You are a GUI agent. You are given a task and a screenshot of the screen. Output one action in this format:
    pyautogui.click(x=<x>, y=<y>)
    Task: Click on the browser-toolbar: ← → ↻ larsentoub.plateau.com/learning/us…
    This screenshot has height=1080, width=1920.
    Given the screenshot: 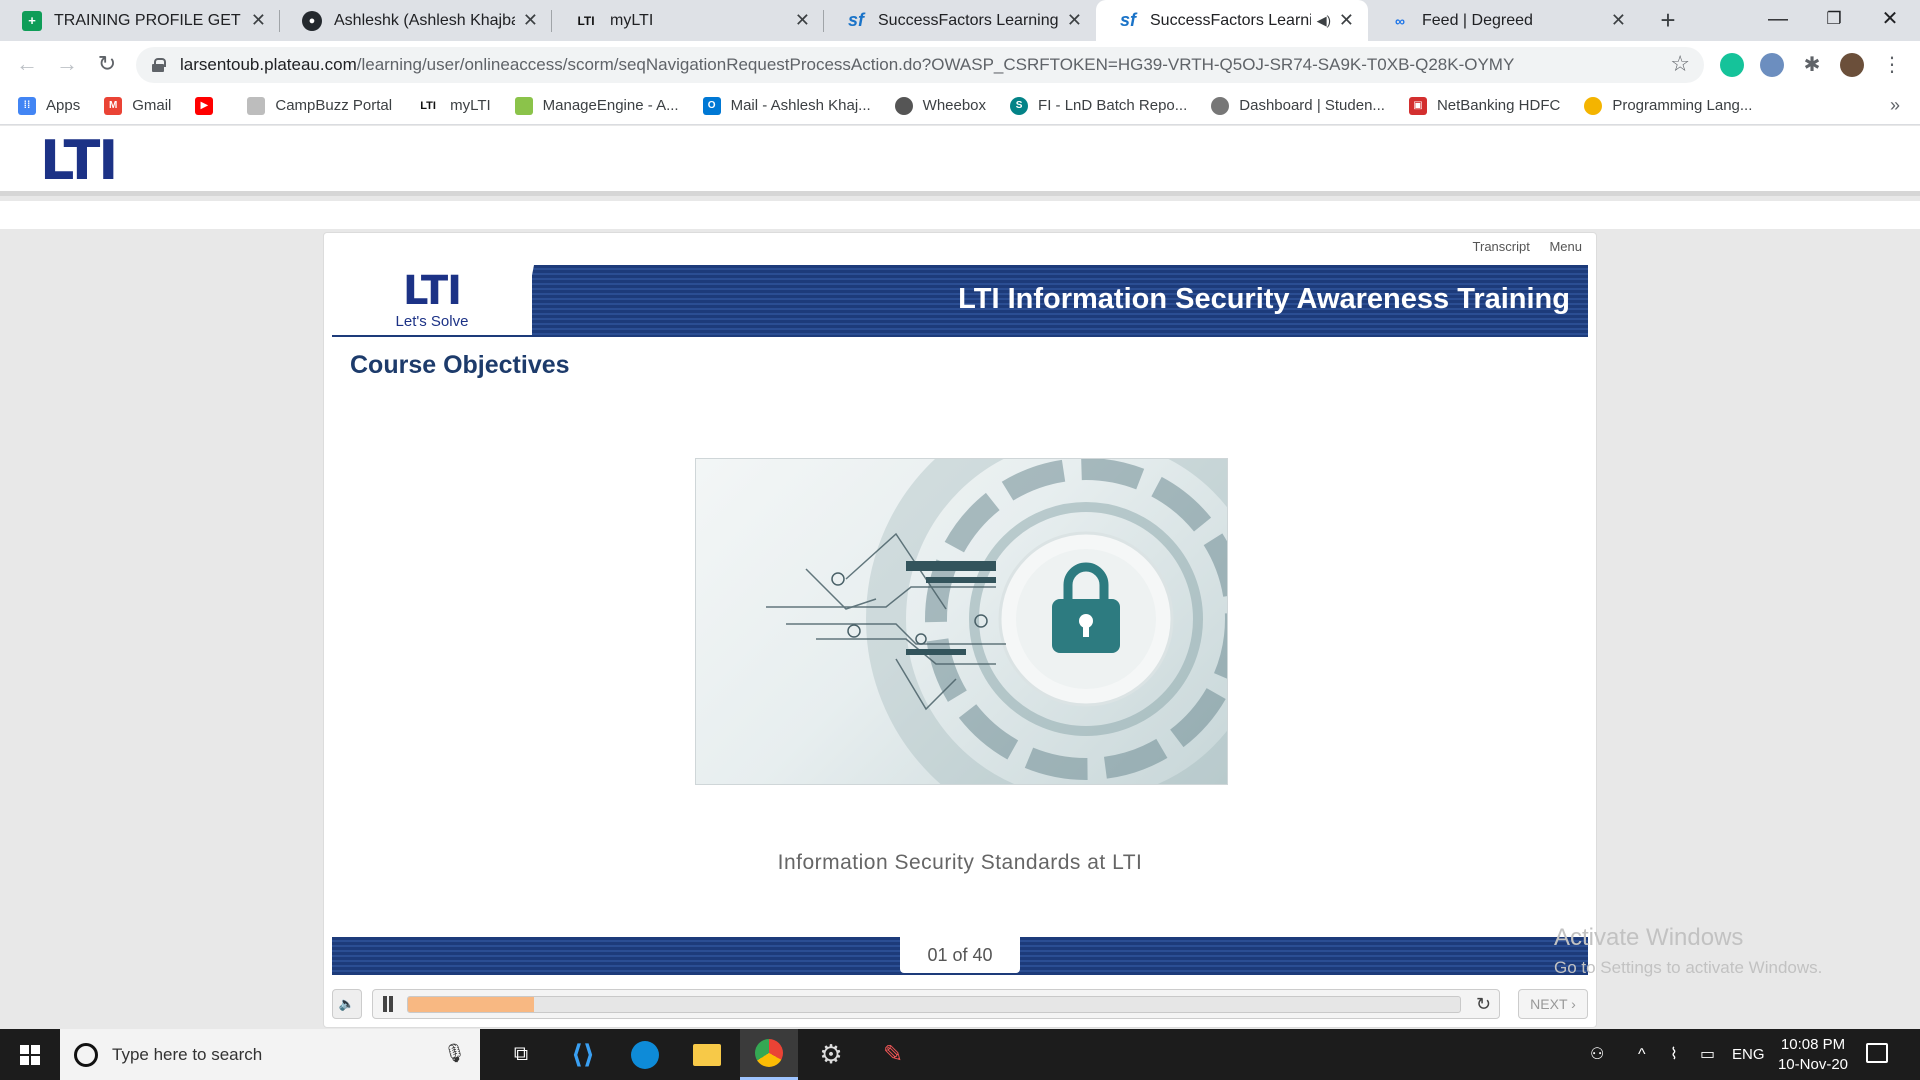 What is the action you would take?
    pyautogui.click(x=960, y=64)
    